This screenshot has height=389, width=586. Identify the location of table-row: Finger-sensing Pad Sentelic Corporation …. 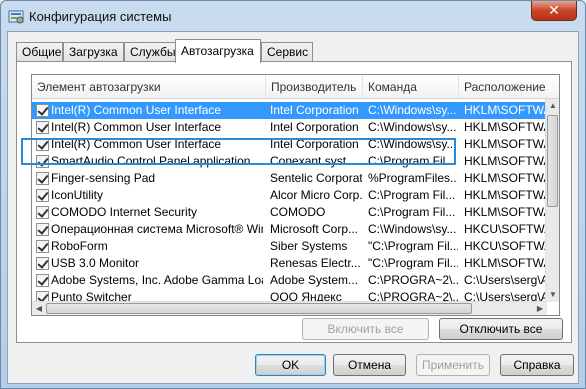
(289, 178).